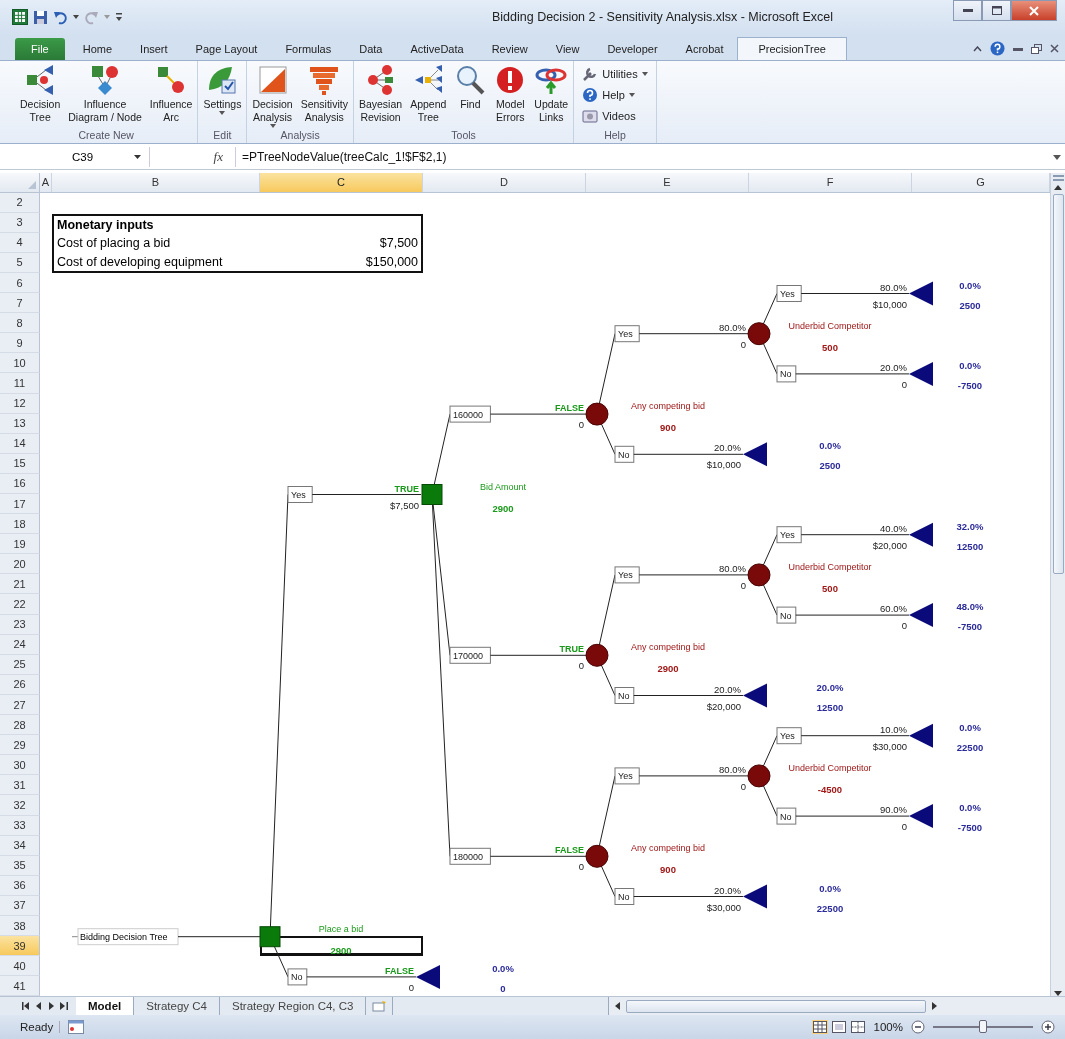  Describe the element at coordinates (1057, 584) in the screenshot. I see `vertical-scrollbar` at that location.